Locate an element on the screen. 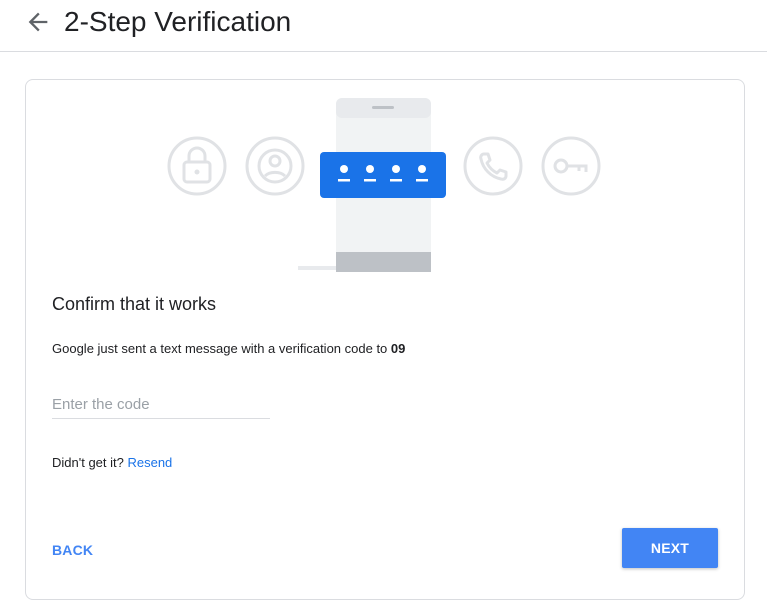 The width and height of the screenshot is (767, 615). resend-prompt: Didn't get it? is located at coordinates (90, 462).